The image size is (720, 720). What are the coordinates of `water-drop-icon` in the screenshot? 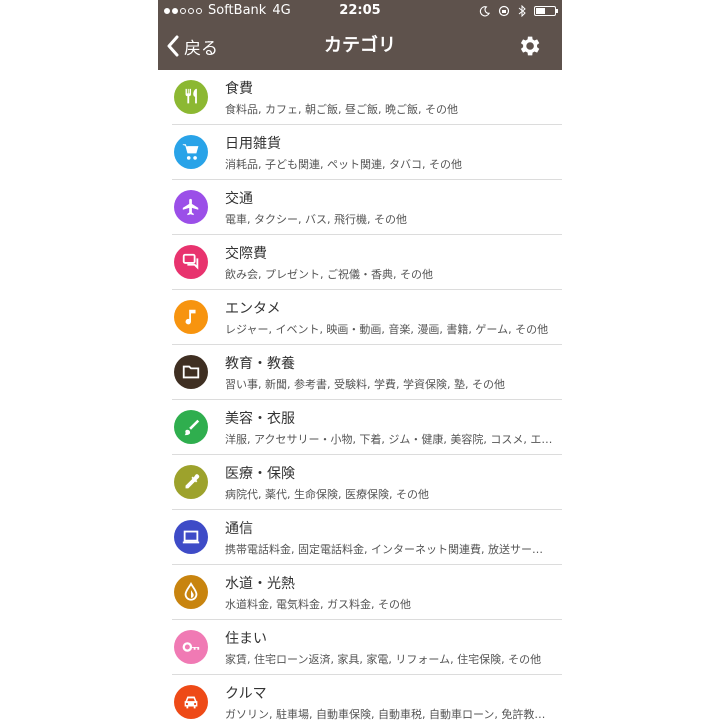 It's located at (191, 591).